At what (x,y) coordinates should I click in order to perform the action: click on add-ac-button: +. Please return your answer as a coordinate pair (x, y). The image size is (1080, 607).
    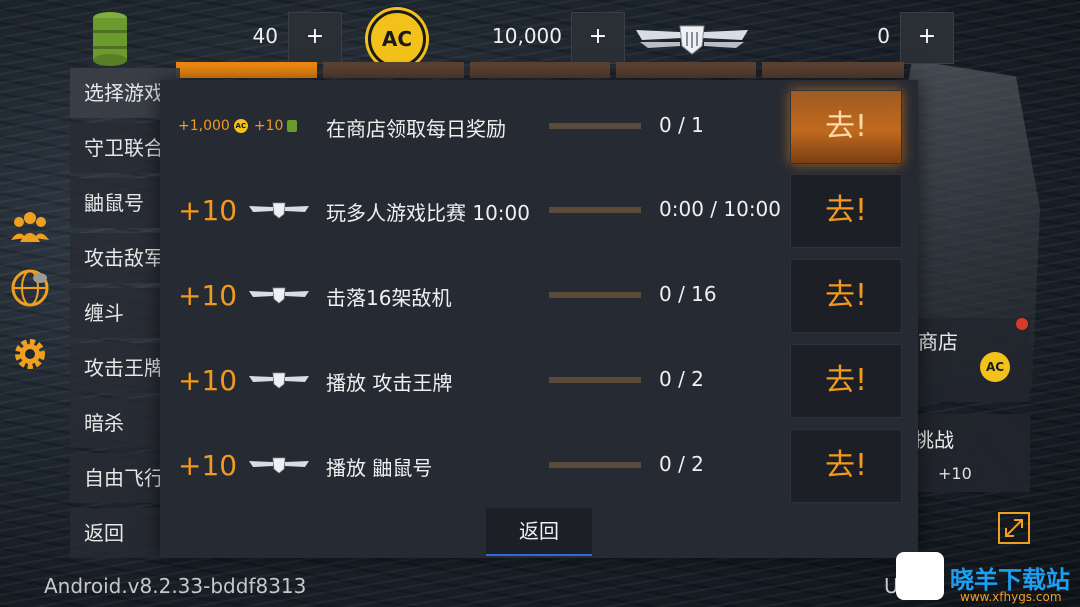
    Looking at the image, I should click on (598, 38).